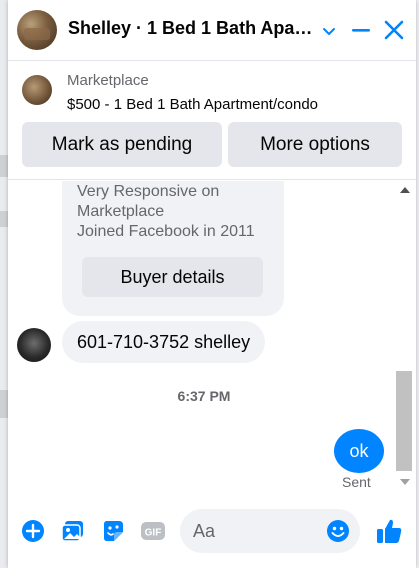  What do you see at coordinates (356, 482) in the screenshot?
I see `sent-status: Sent` at bounding box center [356, 482].